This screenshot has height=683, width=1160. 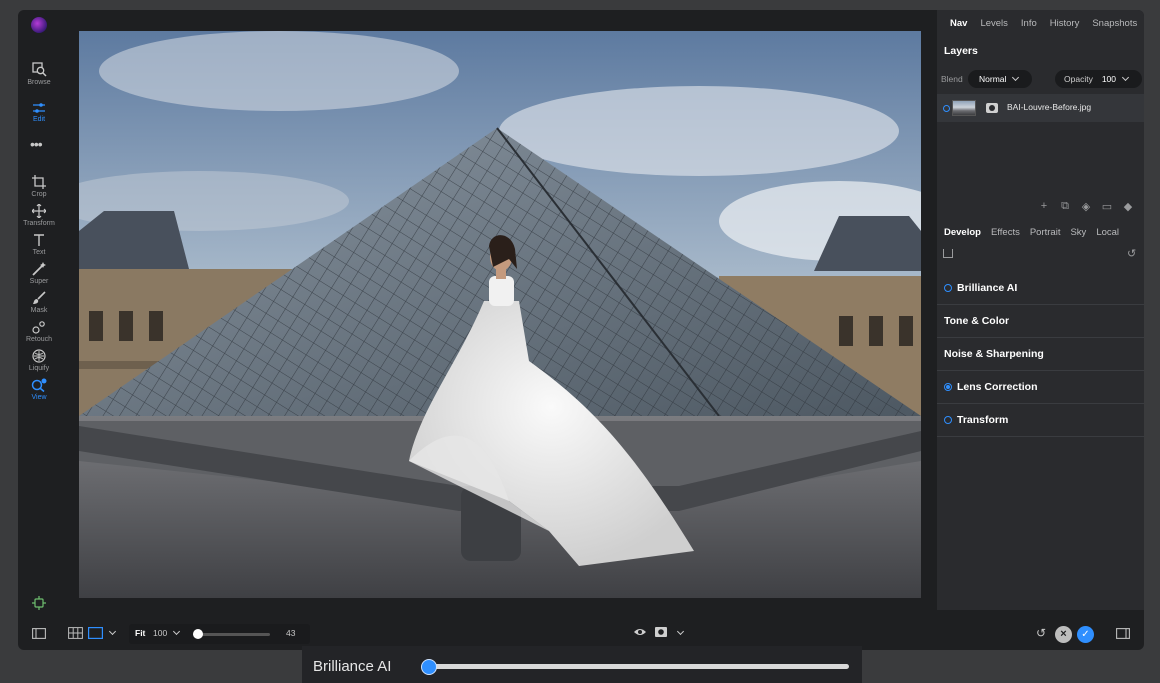 What do you see at coordinates (39, 211) in the screenshot?
I see `move-icon` at bounding box center [39, 211].